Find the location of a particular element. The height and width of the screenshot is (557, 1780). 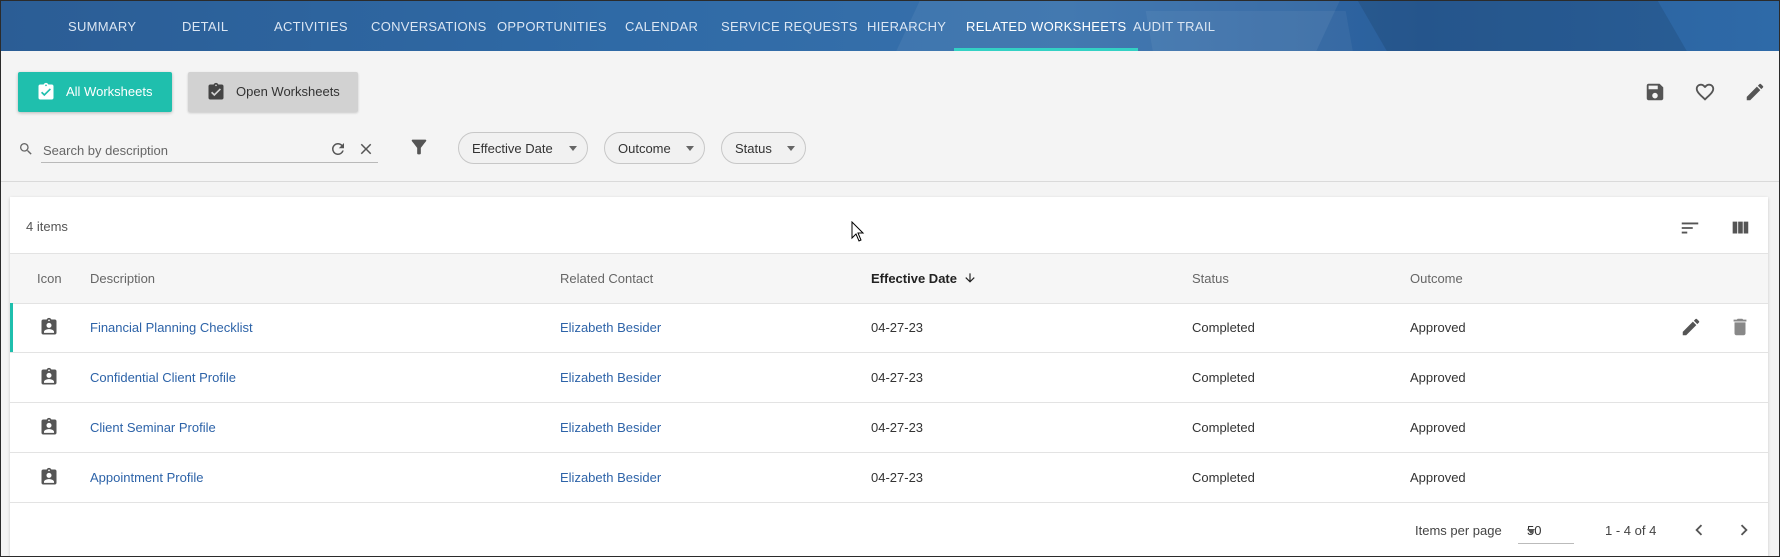

tab-summary: SUMMARY is located at coordinates (102, 26).